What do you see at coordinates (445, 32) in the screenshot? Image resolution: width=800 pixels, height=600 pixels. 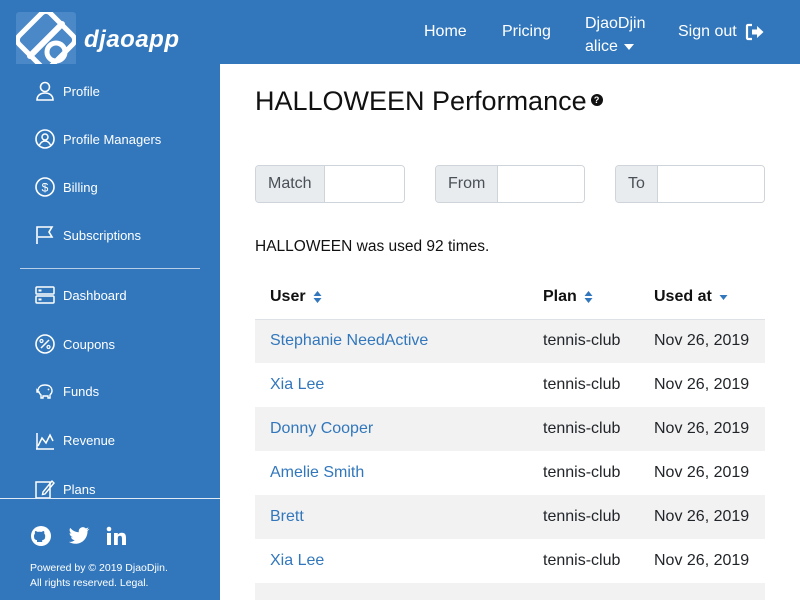 I see `nav-home-link: Home` at bounding box center [445, 32].